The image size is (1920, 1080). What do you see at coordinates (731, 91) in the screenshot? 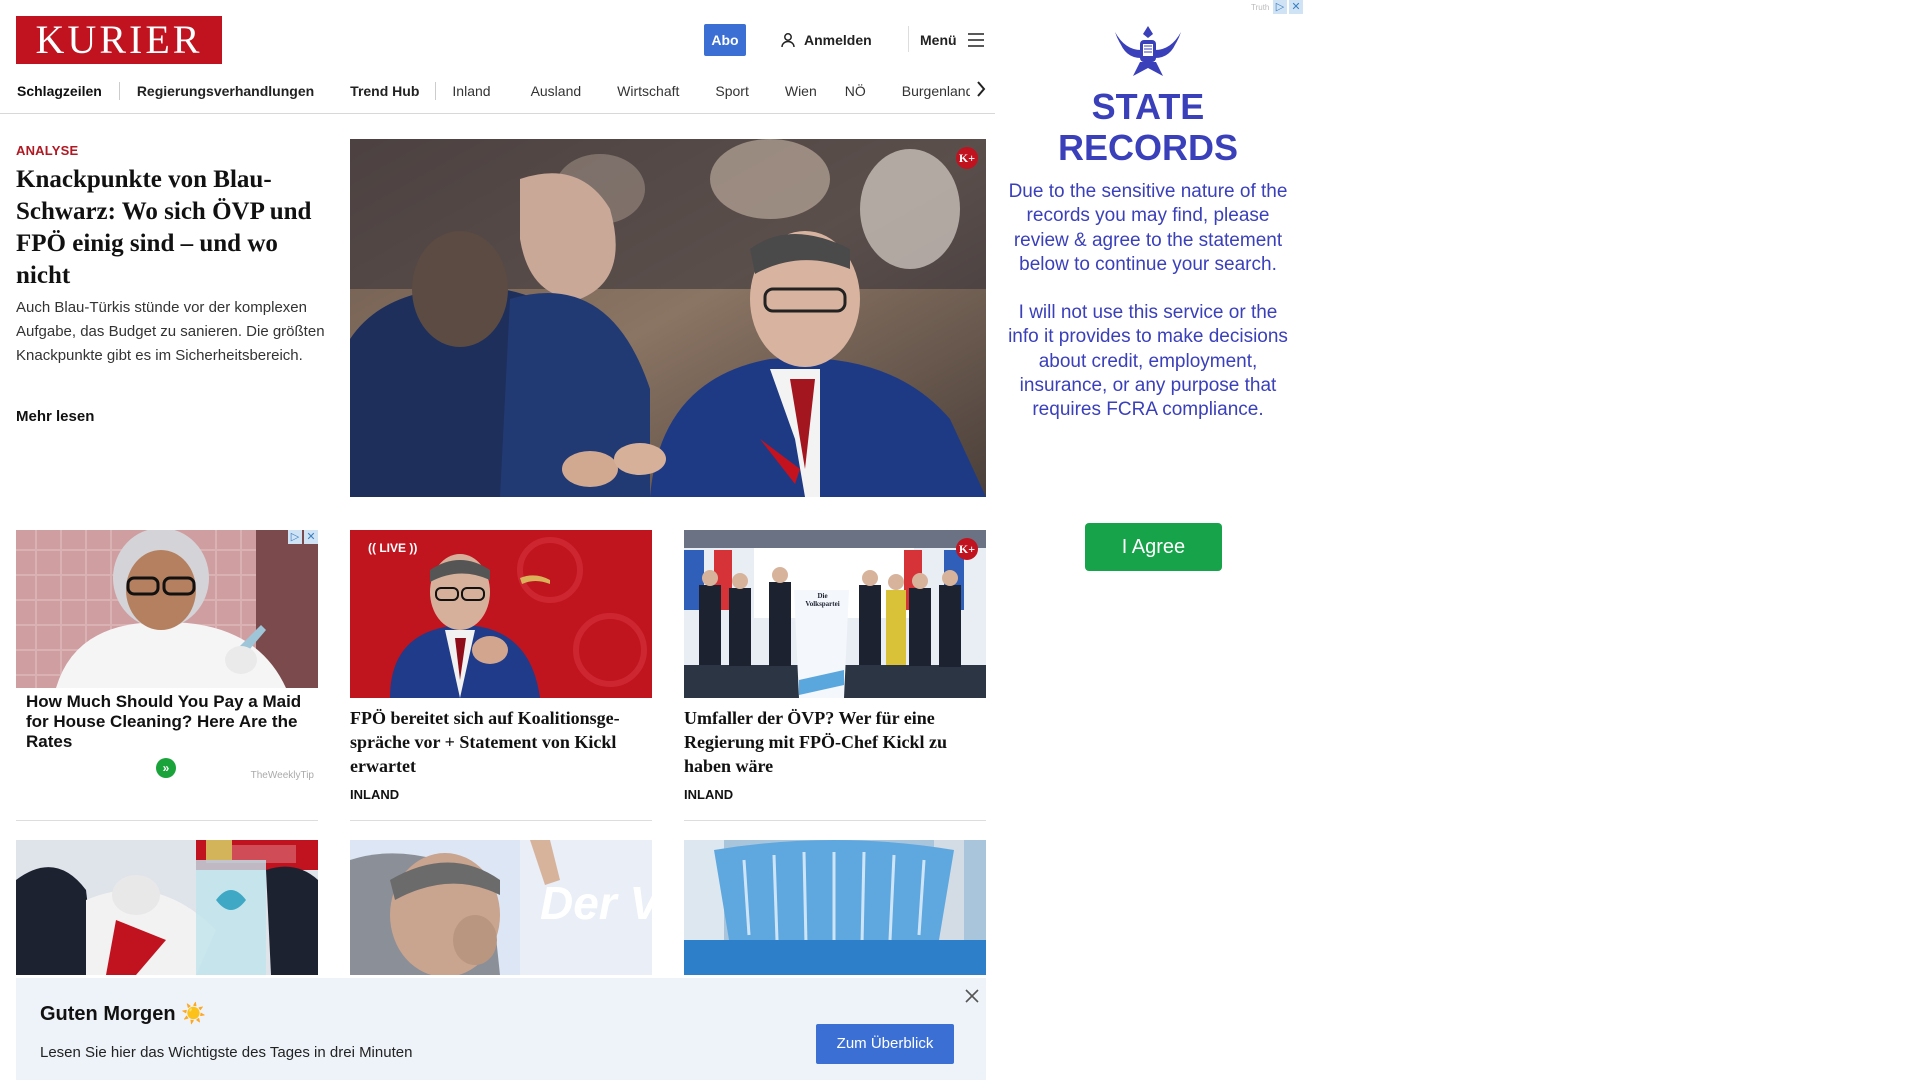
I see `nav-item-sport: Sport` at bounding box center [731, 91].